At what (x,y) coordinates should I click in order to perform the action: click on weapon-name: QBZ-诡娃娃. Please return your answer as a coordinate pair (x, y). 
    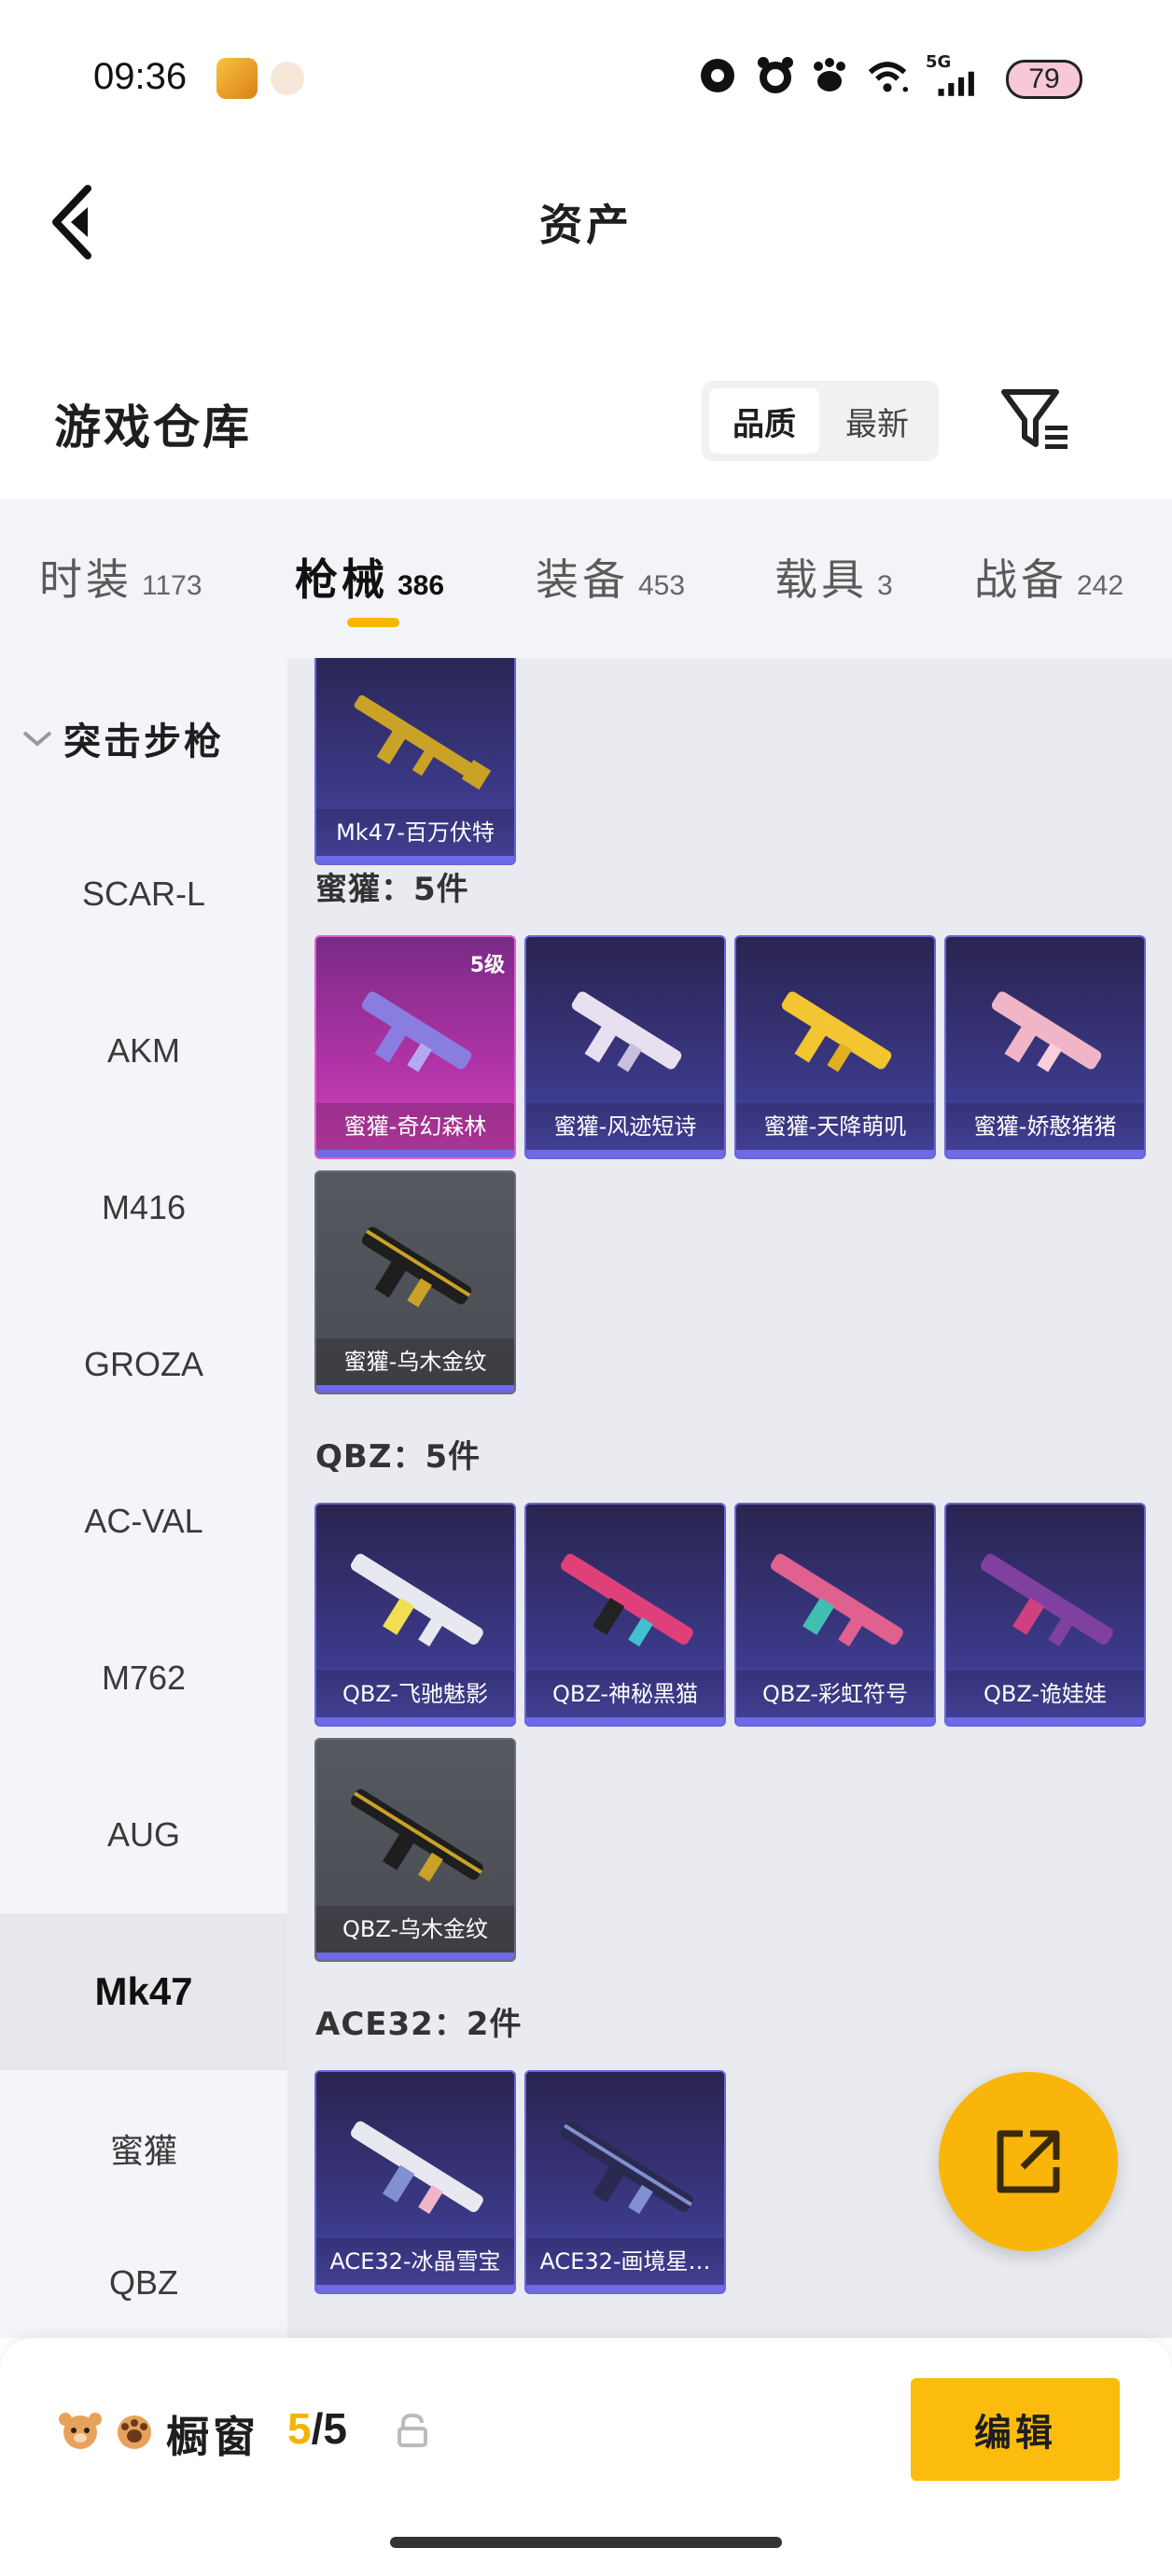
    Looking at the image, I should click on (1045, 1694).